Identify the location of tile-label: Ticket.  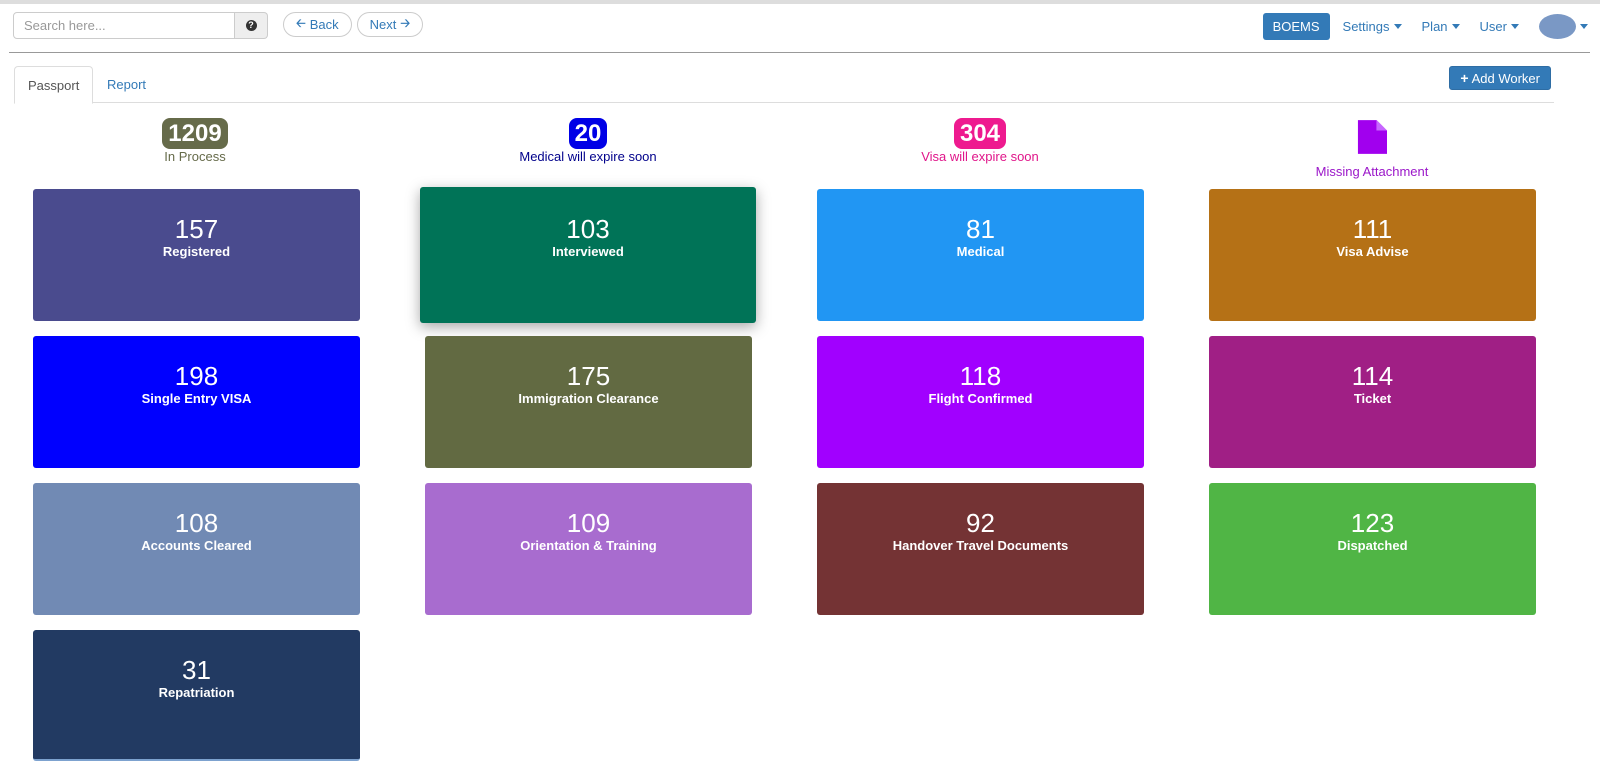
(1372, 398).